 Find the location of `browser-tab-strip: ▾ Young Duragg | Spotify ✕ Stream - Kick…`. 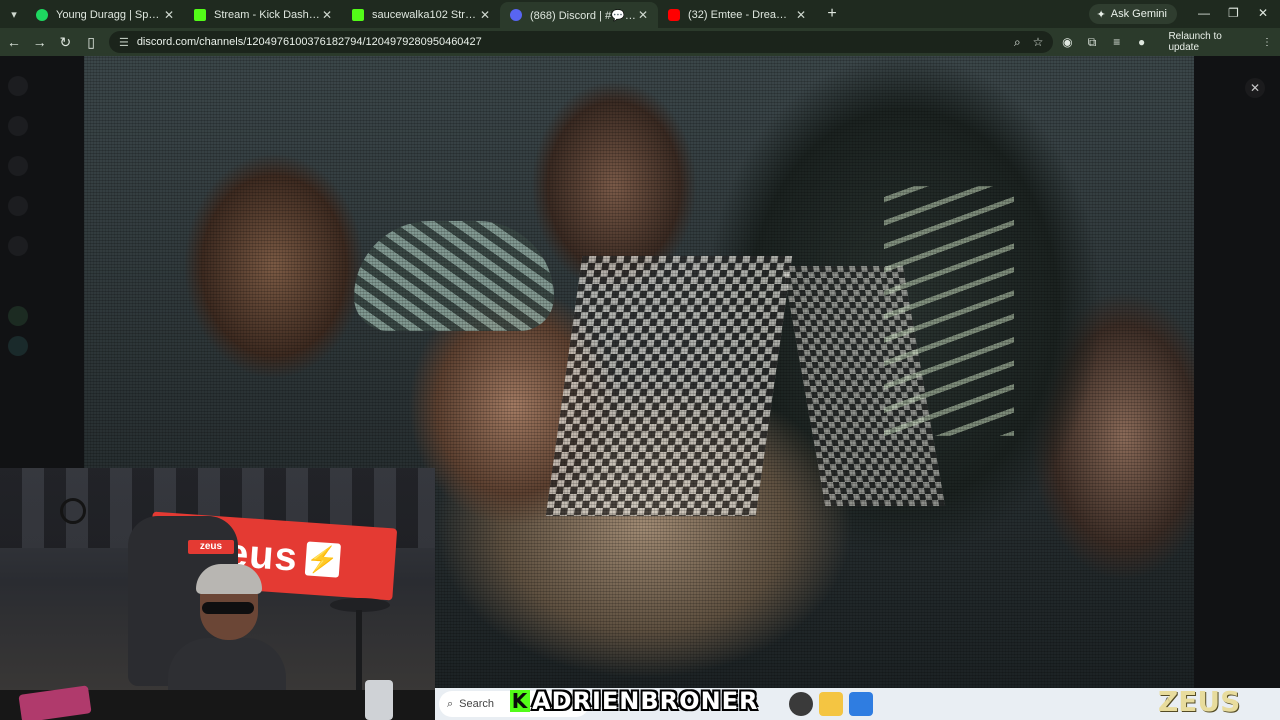

browser-tab-strip: ▾ Young Duragg | Spotify ✕ Stream - Kick… is located at coordinates (640, 14).